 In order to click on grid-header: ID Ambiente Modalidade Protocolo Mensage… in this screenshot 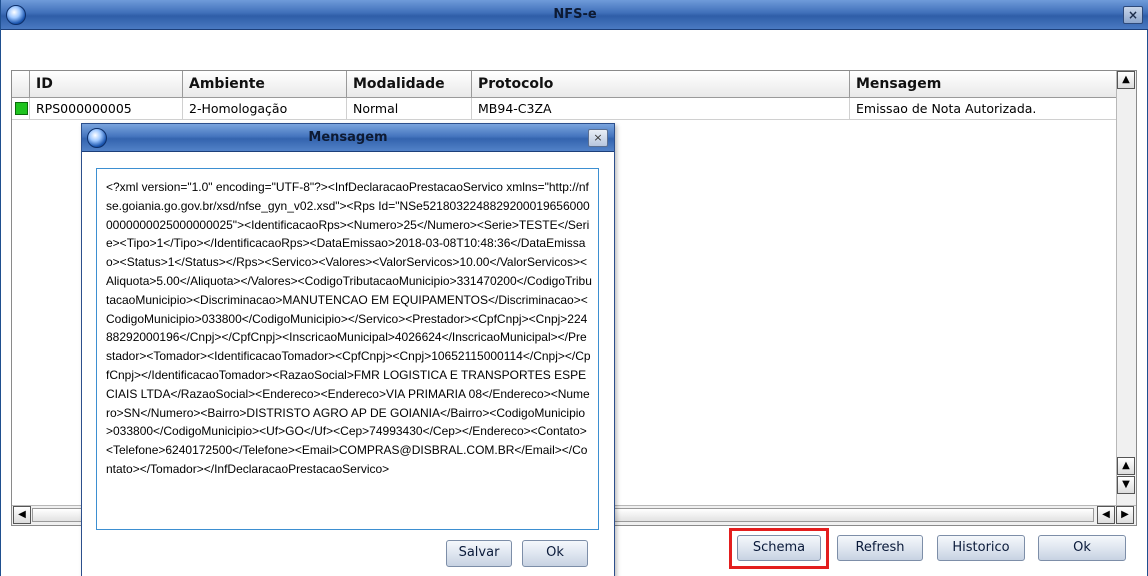, I will do `click(564, 84)`.